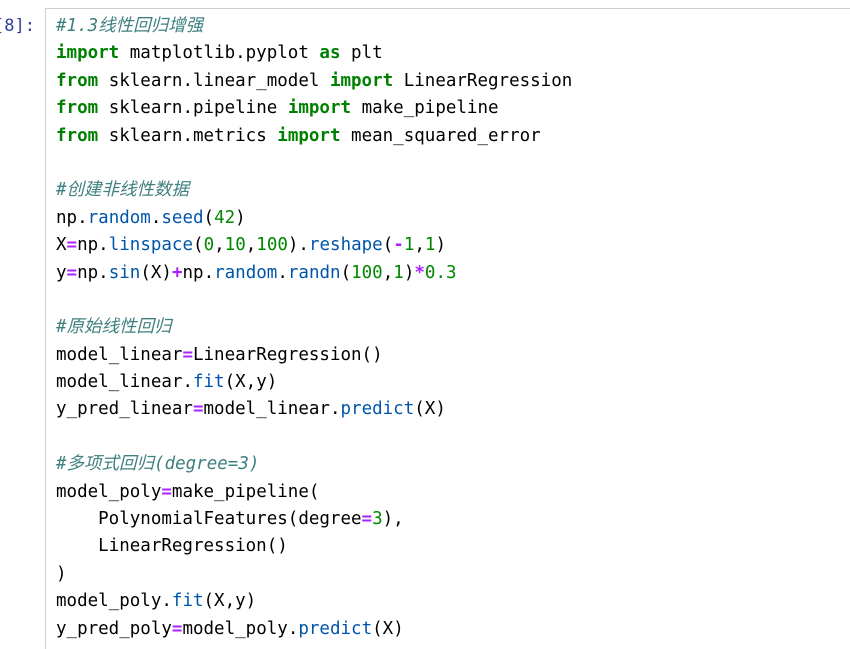 The width and height of the screenshot is (850, 649). I want to click on code-token: as, so click(330, 53).